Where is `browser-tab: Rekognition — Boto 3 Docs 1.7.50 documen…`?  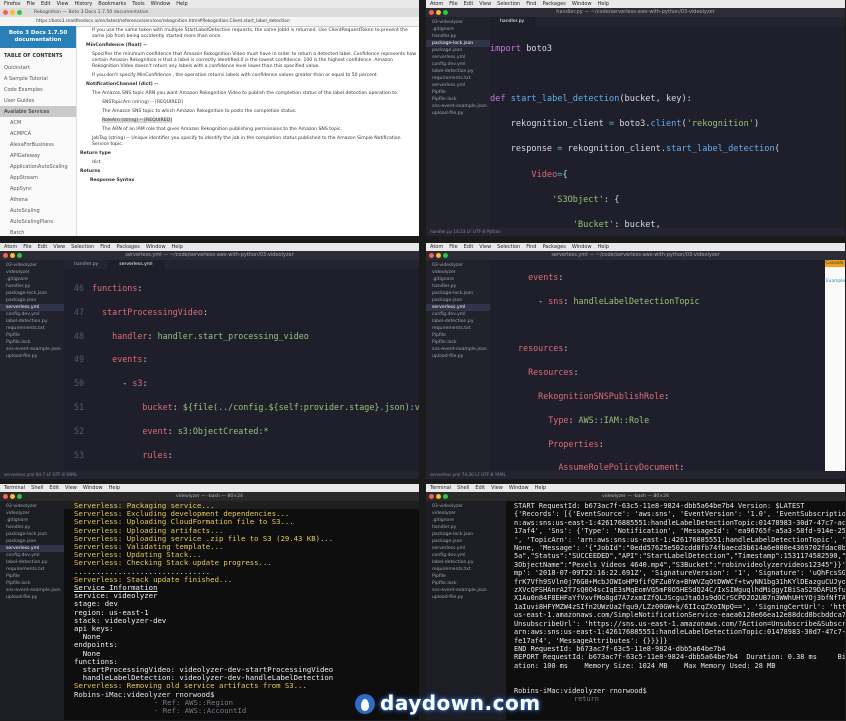
browser-tab: Rekognition — Boto 3 Docs 1.7.50 documen… is located at coordinates (91, 12).